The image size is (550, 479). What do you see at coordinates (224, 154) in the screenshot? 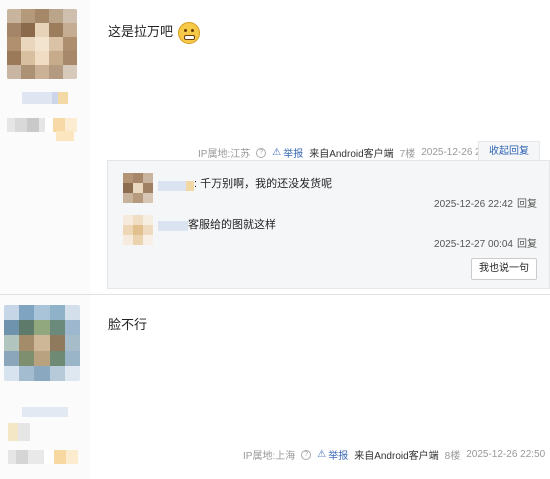
I see `ip-location: IP属地:江苏` at bounding box center [224, 154].